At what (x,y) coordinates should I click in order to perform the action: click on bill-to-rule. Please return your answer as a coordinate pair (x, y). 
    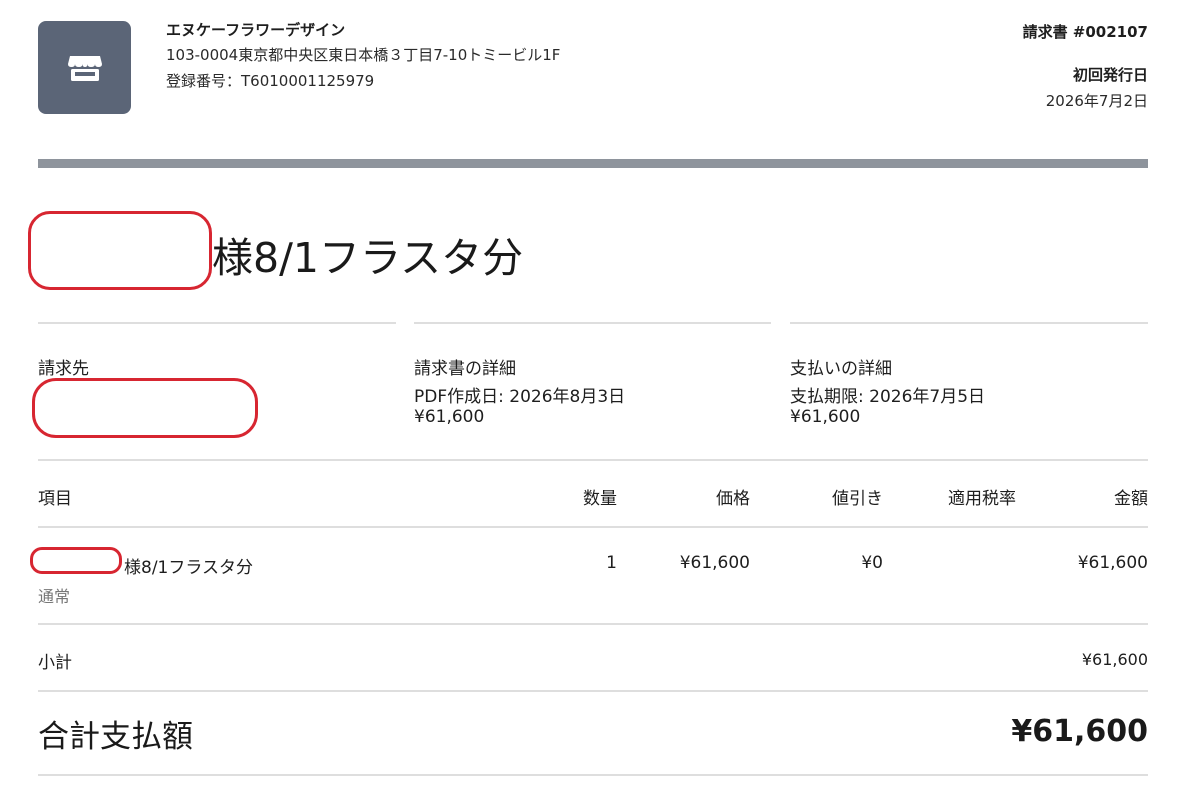
    Looking at the image, I should click on (217, 323).